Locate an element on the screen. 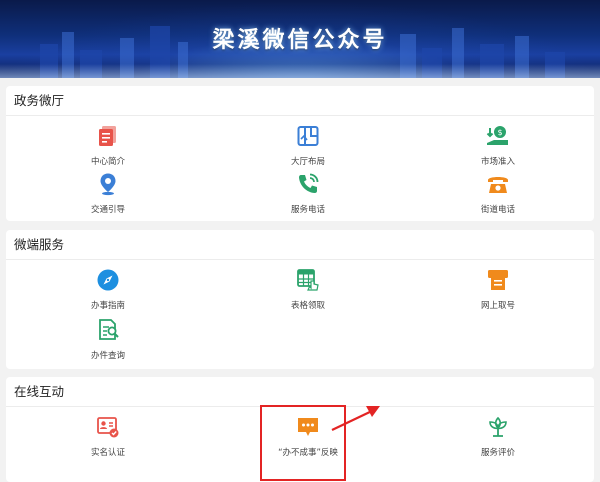  item-service-rating: 服务评价 is located at coordinates (498, 436).